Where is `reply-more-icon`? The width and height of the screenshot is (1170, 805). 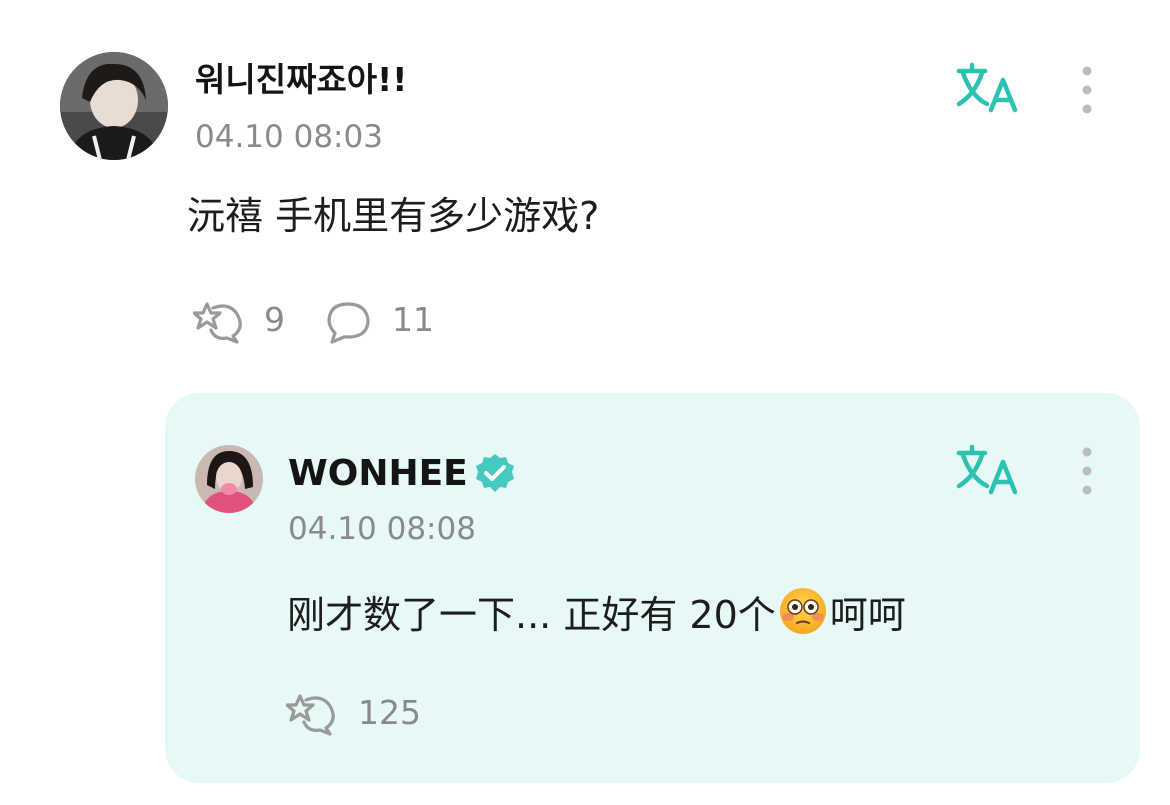 reply-more-icon is located at coordinates (1087, 471).